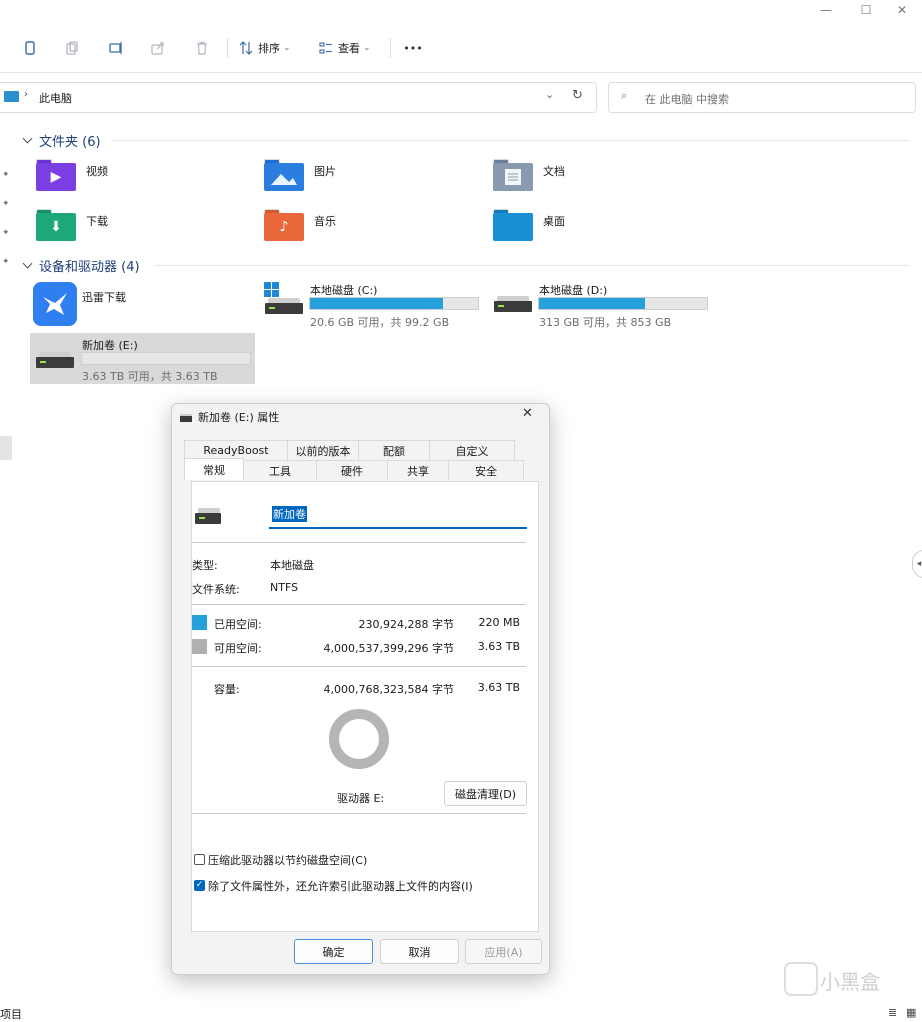 This screenshot has width=922, height=1022. What do you see at coordinates (27, 138) in the screenshot?
I see `chevron-down-icon` at bounding box center [27, 138].